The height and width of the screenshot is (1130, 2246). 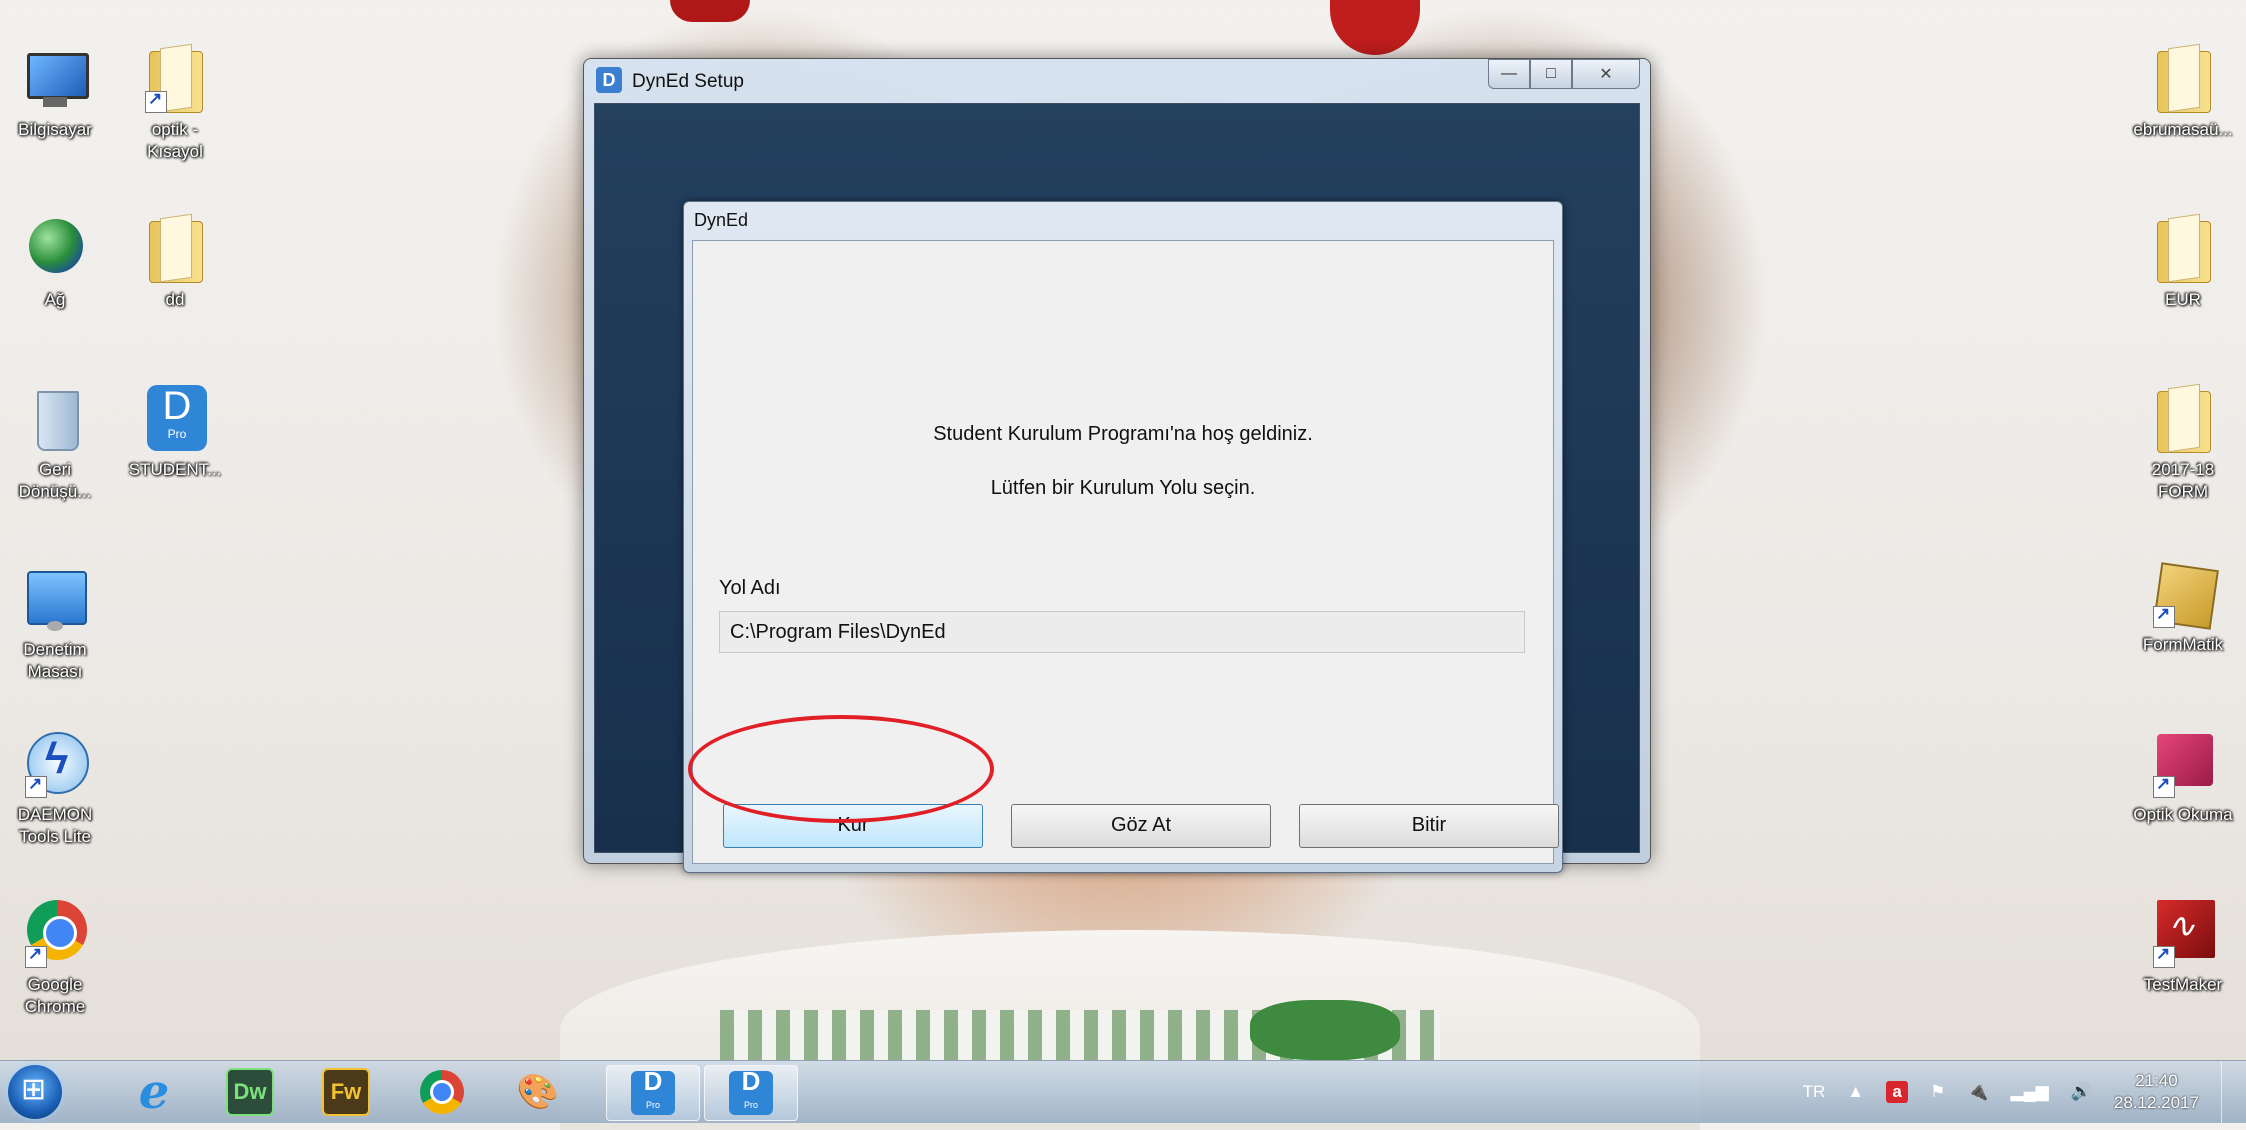 I want to click on language-indicator: TR, so click(x=1814, y=1092).